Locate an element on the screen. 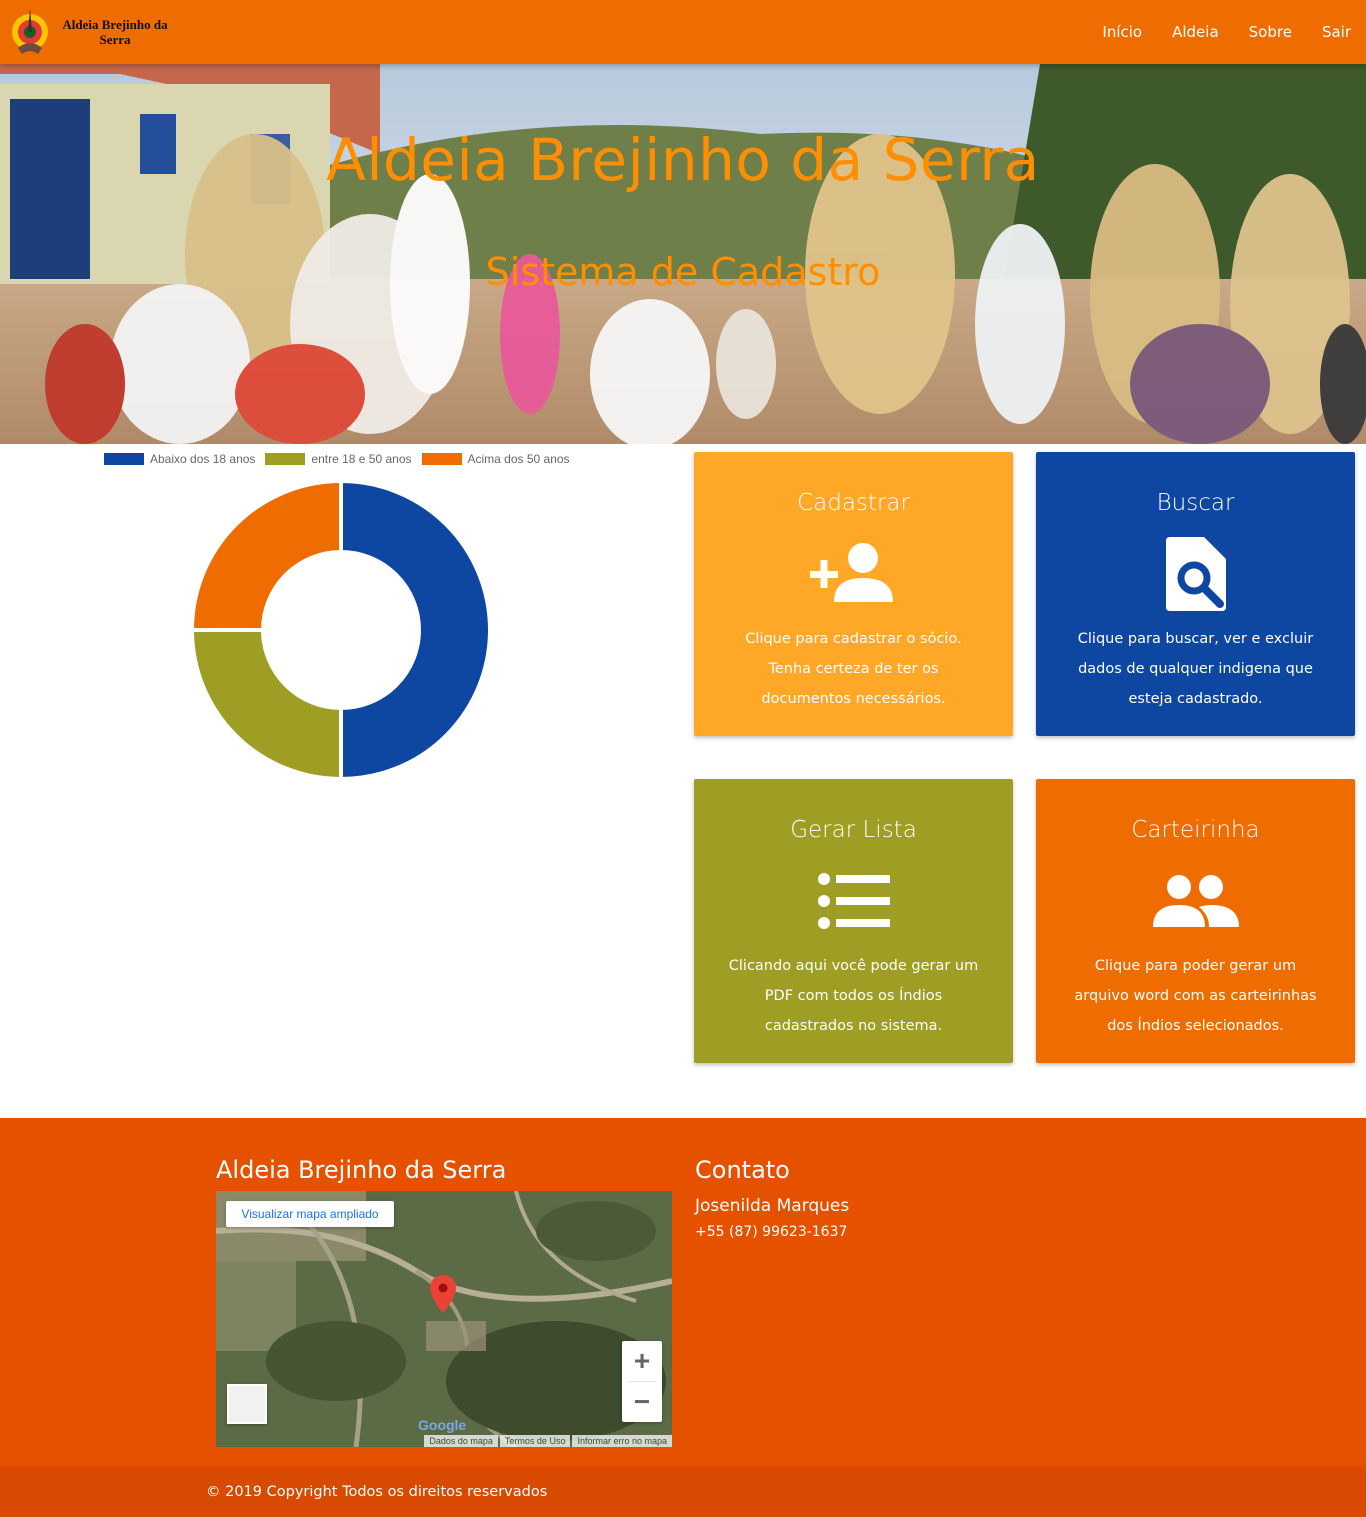 This screenshot has width=1366, height=1517. footer-aldeia-title: Aldeia Brejinho da Serra is located at coordinates (361, 1170).